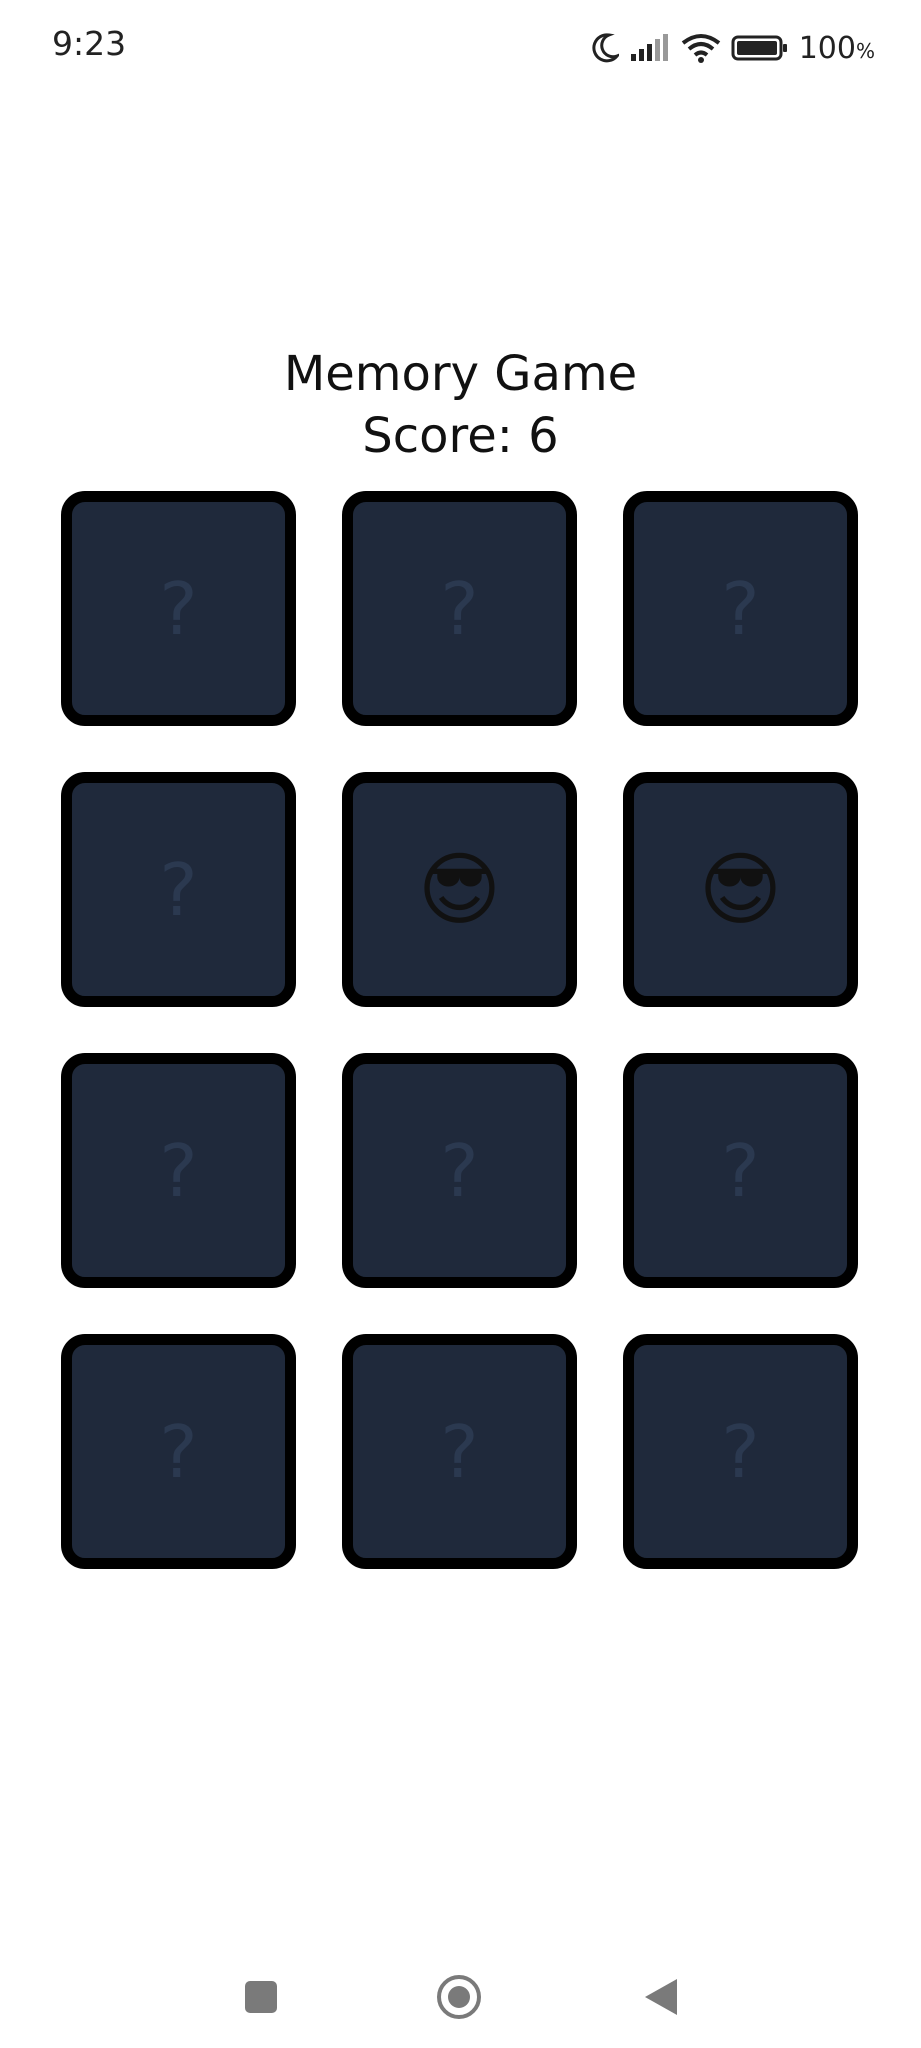 The height and width of the screenshot is (2048, 921). I want to click on back-triangle-icon, so click(661, 1997).